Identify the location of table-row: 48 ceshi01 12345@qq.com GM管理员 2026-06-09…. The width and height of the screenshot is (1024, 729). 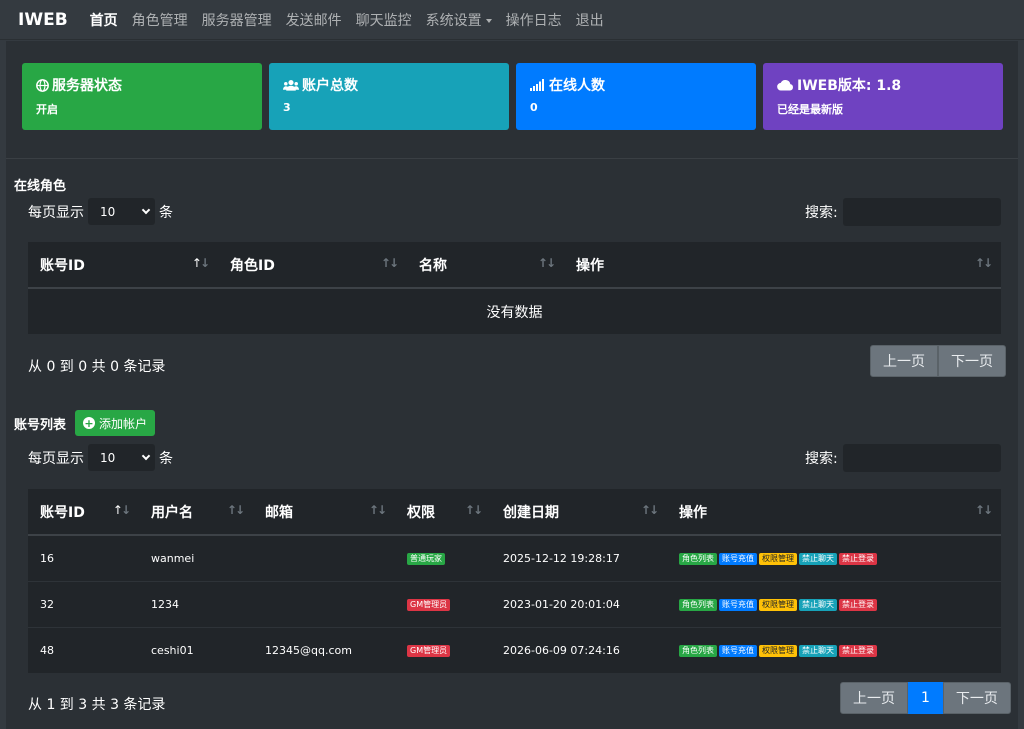
(514, 649).